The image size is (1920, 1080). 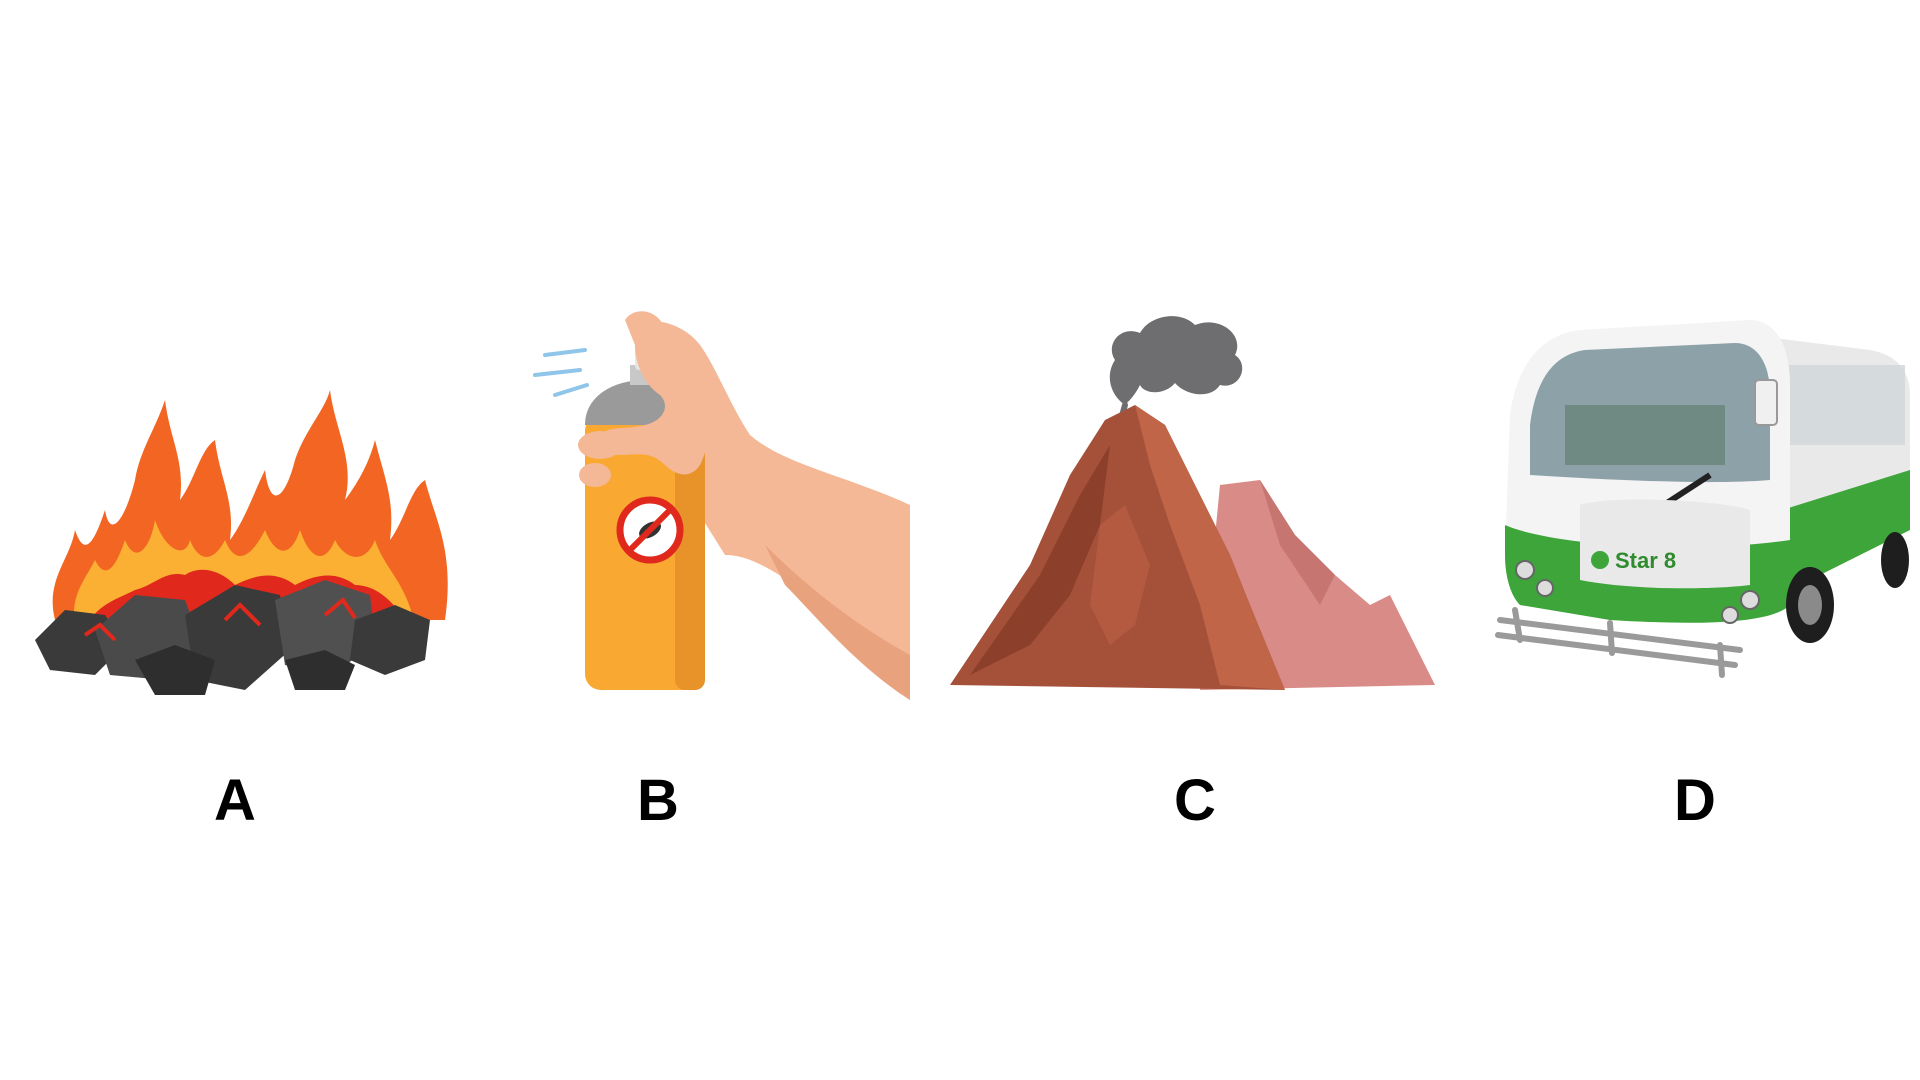 I want to click on coal-fire-illustration, so click(x=241, y=542).